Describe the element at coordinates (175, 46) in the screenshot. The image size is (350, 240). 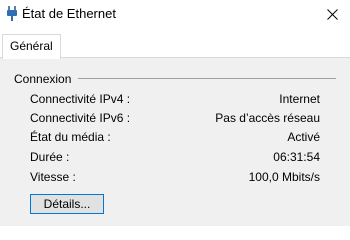
I see `tab-strip: Général` at that location.